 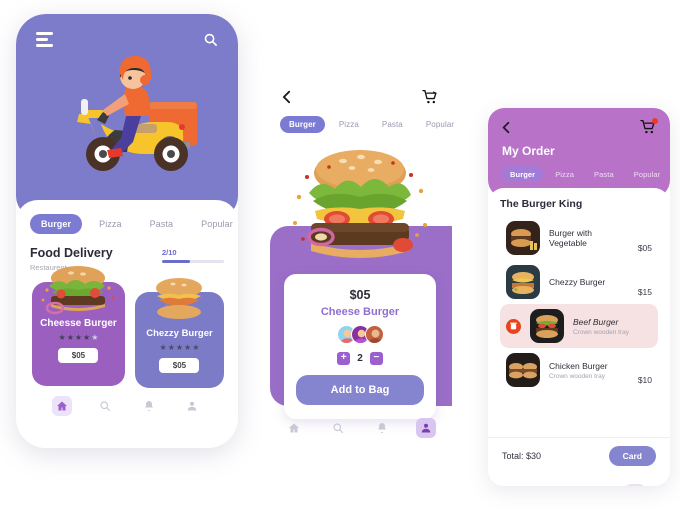 What do you see at coordinates (360, 295) in the screenshot?
I see `product-price: $05` at bounding box center [360, 295].